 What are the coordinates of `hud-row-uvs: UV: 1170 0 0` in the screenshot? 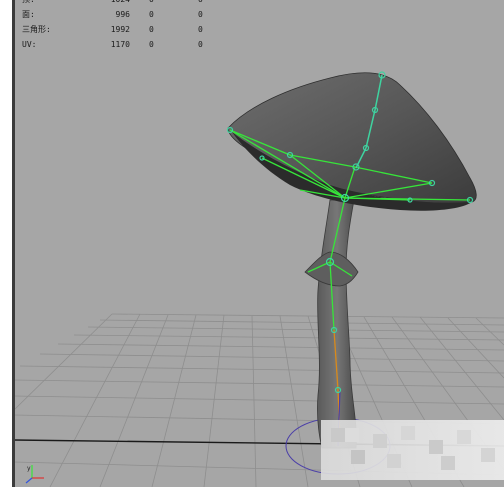 It's located at (117, 44).